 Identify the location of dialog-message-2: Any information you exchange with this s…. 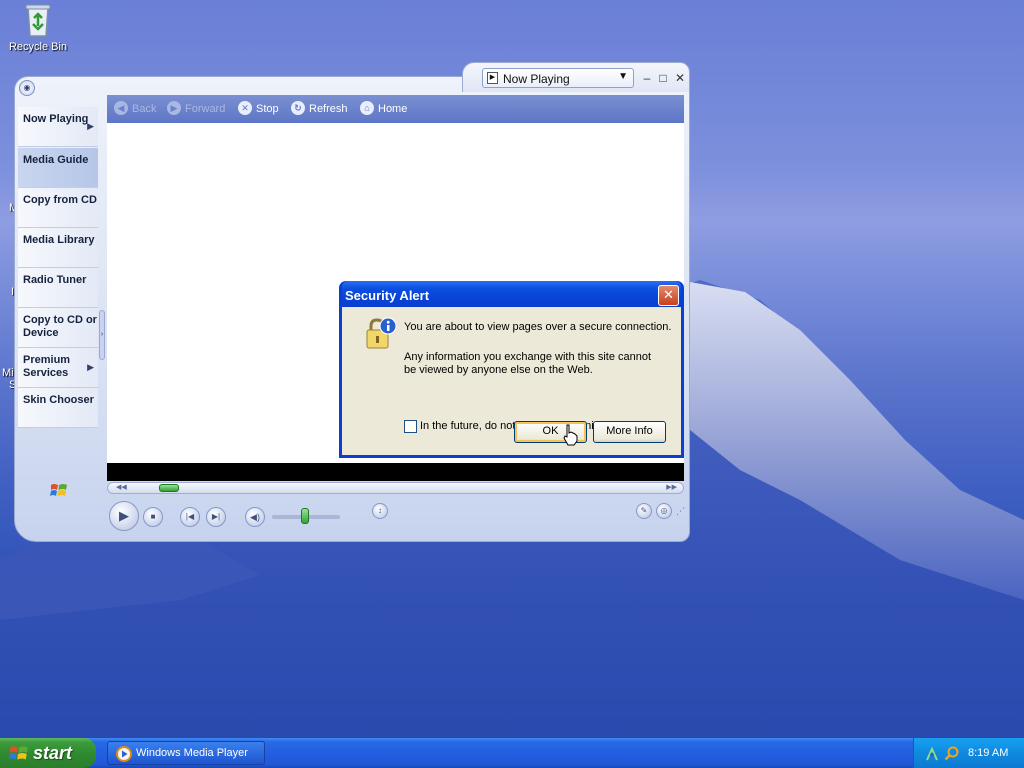
(528, 363).